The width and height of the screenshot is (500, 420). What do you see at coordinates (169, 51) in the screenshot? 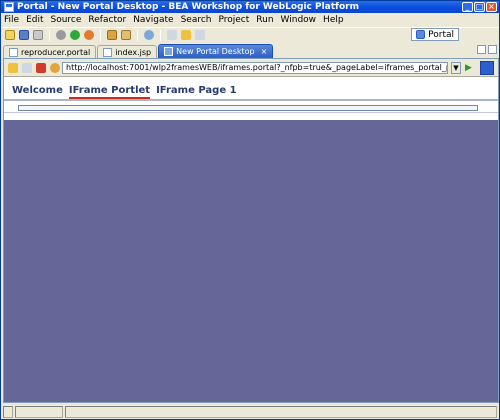
I see `browser-icon` at bounding box center [169, 51].